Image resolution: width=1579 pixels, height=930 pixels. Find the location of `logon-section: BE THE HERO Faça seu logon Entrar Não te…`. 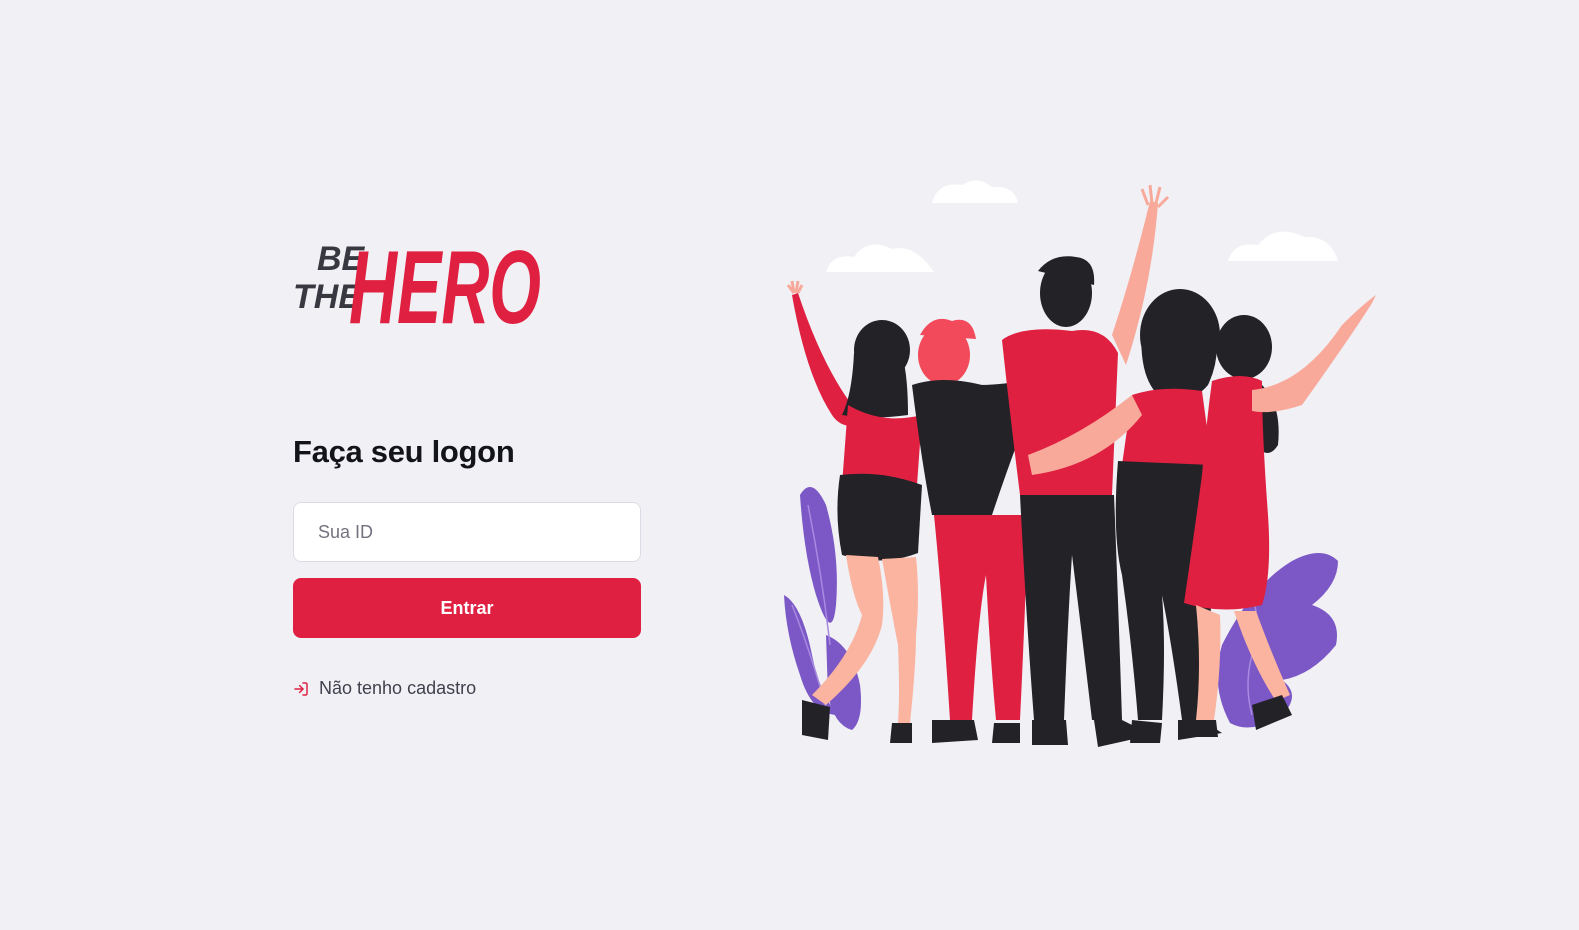

logon-section: BE THE HERO Faça seu logon Entrar Não te… is located at coordinates (468, 459).